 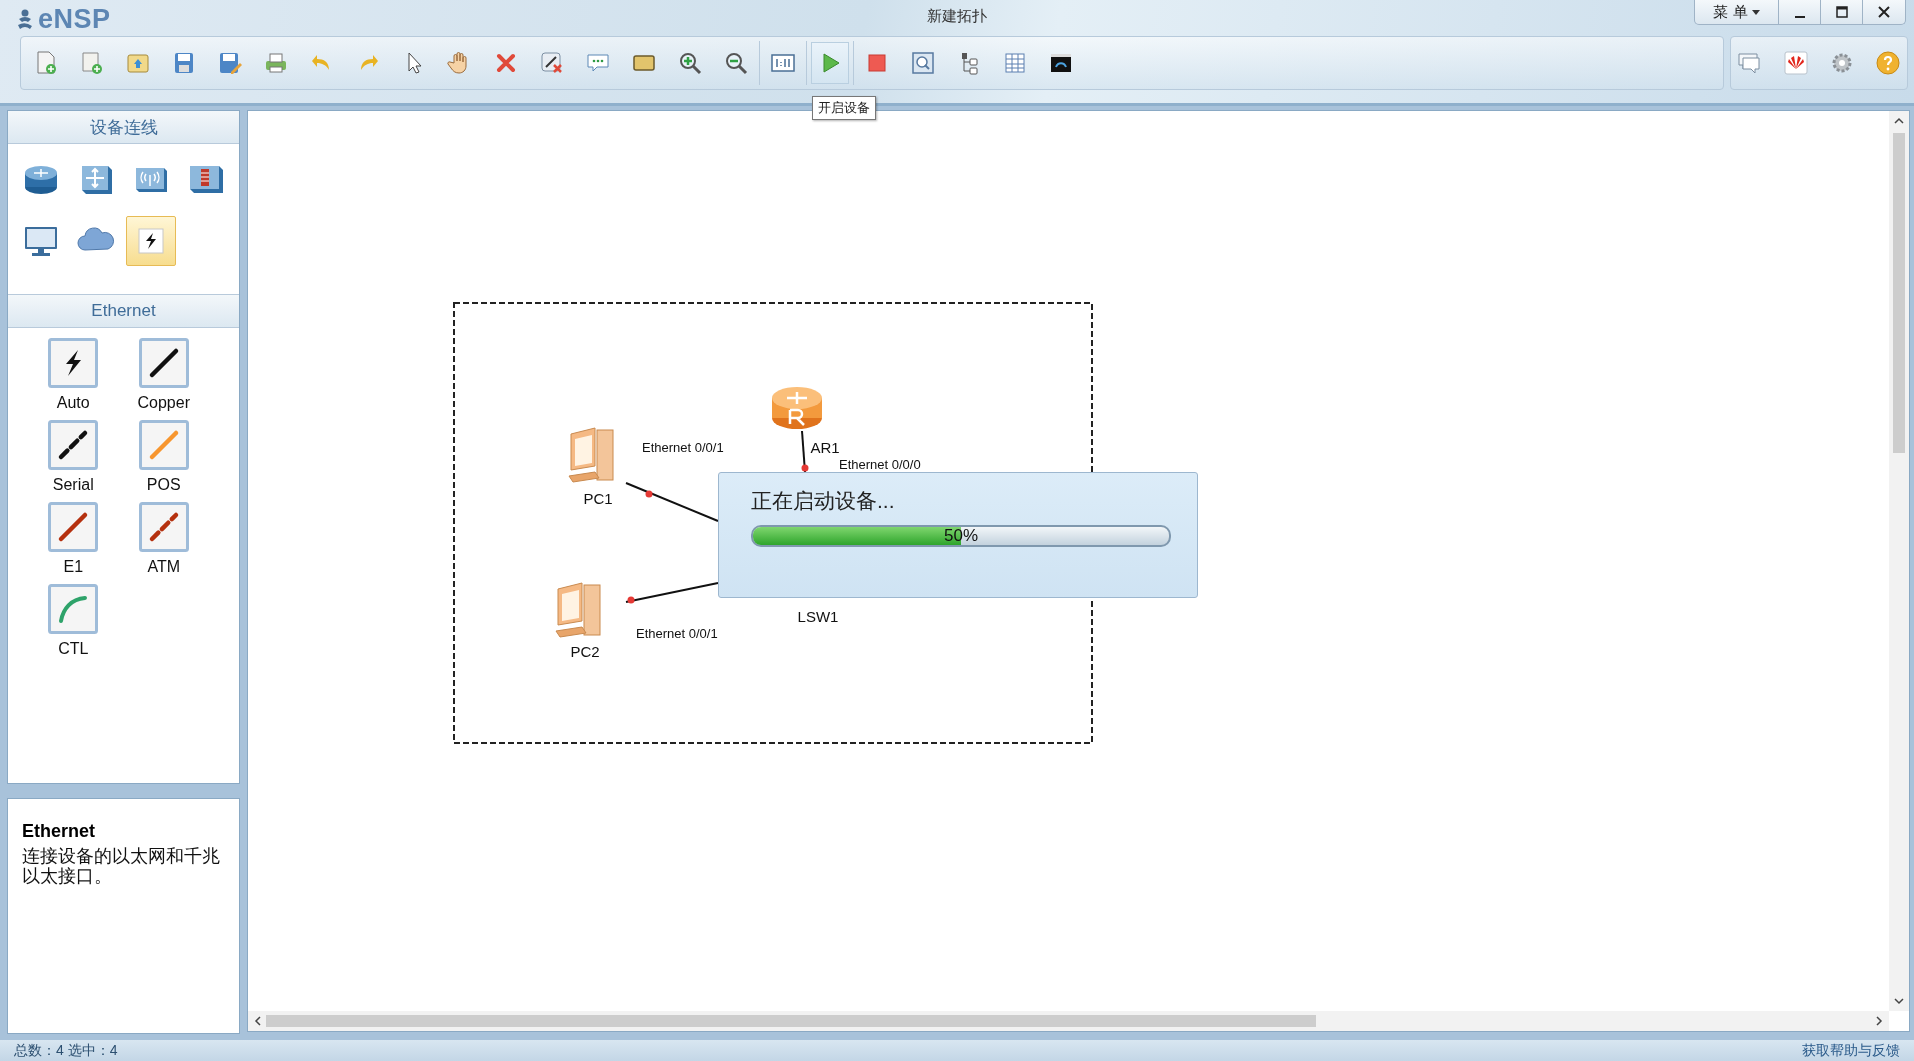 What do you see at coordinates (74, 19) in the screenshot?
I see `app-name: eNSP` at bounding box center [74, 19].